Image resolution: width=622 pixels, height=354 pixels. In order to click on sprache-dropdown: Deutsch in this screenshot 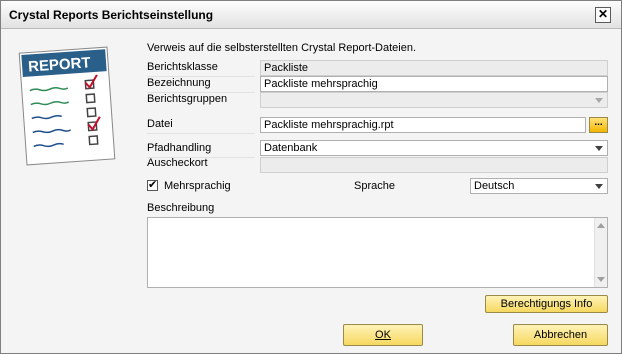, I will do `click(539, 186)`.